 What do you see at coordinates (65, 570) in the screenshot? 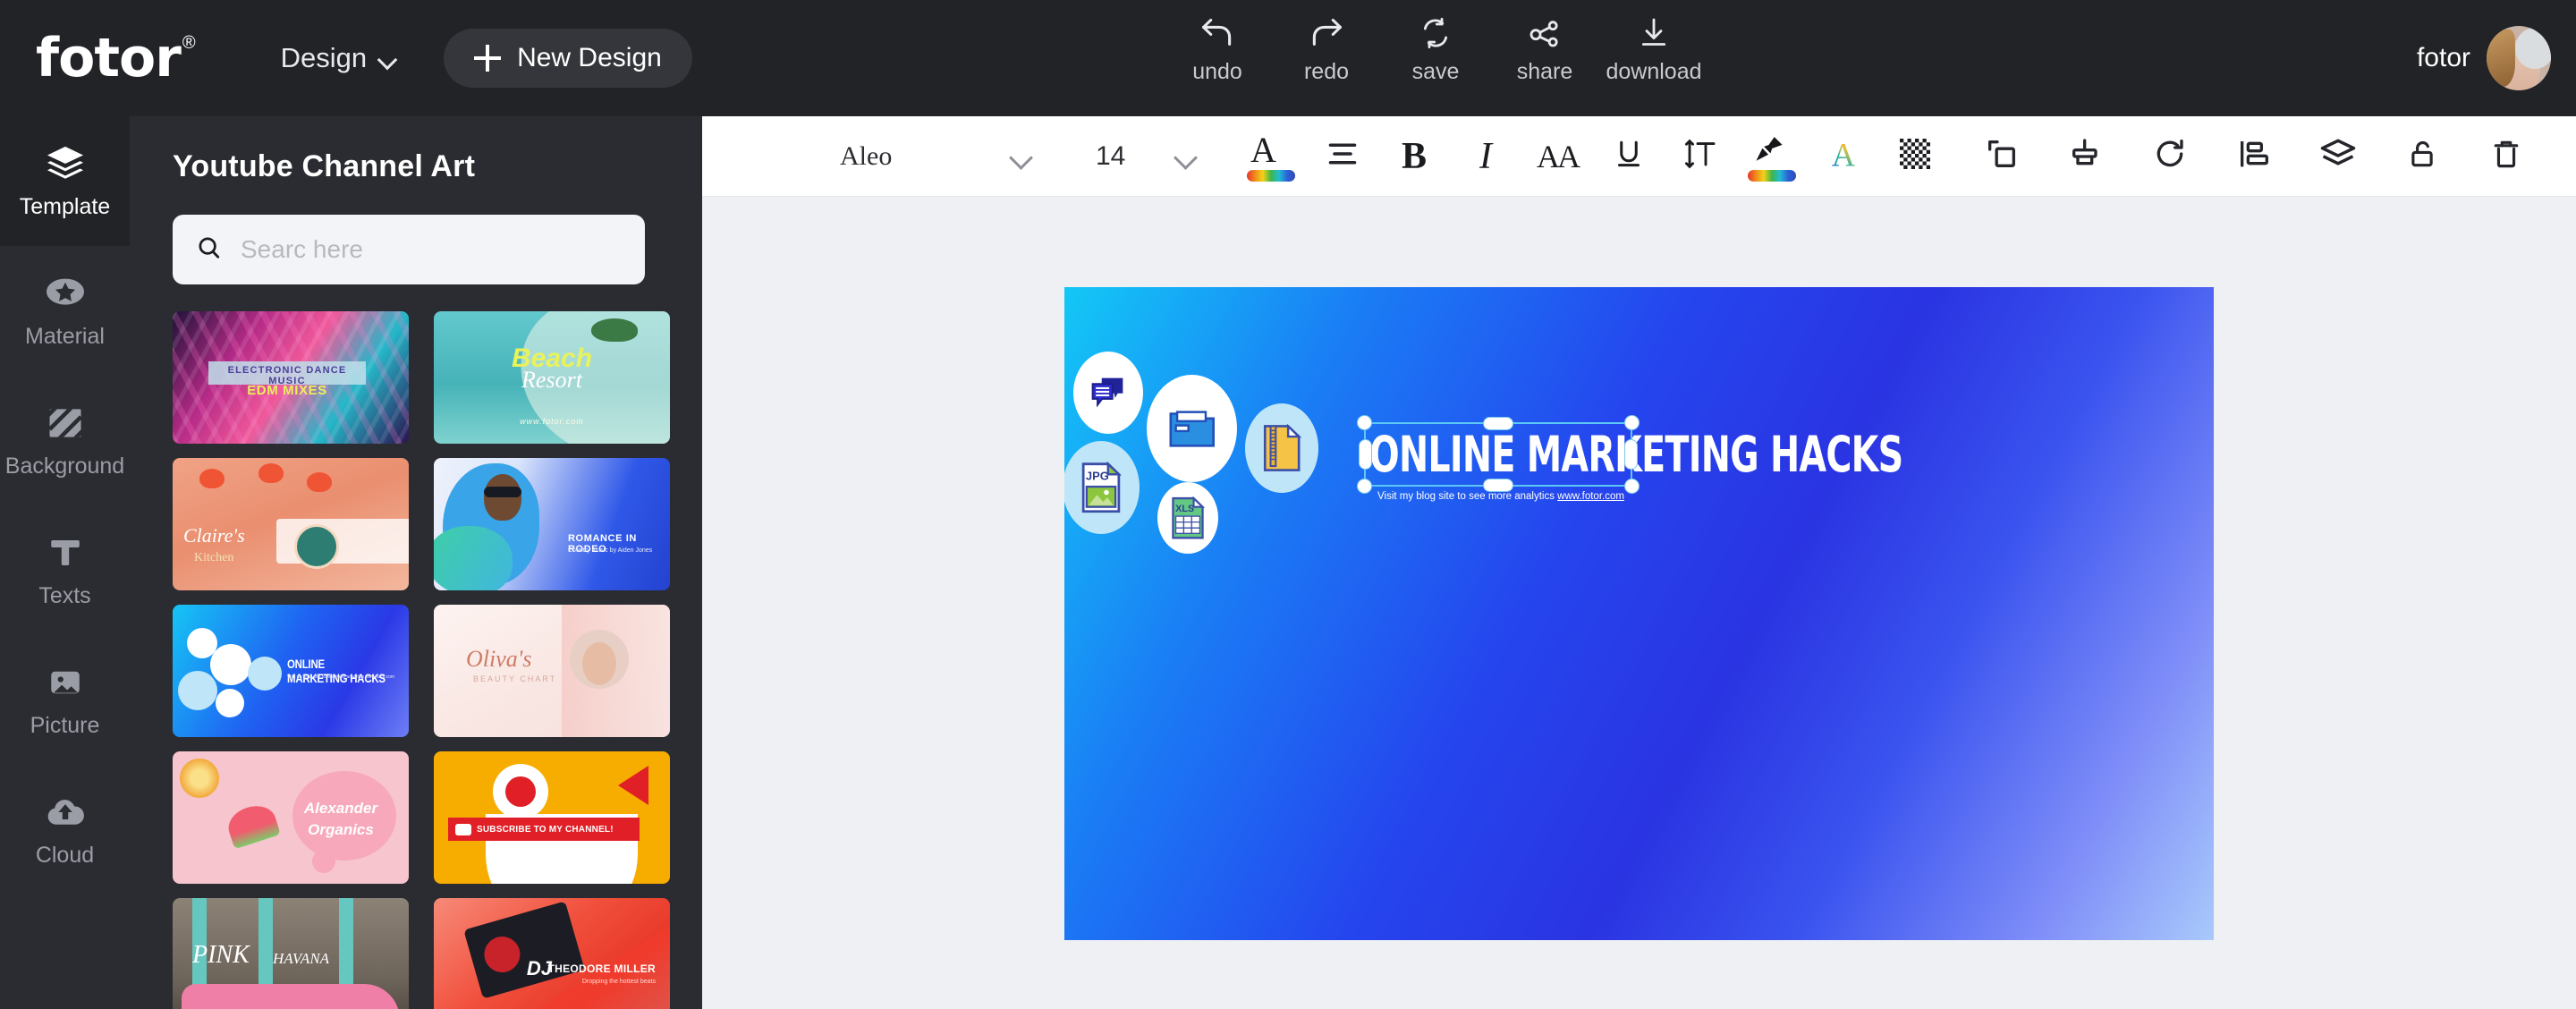
I see `sidebar-item-texts: Texts` at bounding box center [65, 570].